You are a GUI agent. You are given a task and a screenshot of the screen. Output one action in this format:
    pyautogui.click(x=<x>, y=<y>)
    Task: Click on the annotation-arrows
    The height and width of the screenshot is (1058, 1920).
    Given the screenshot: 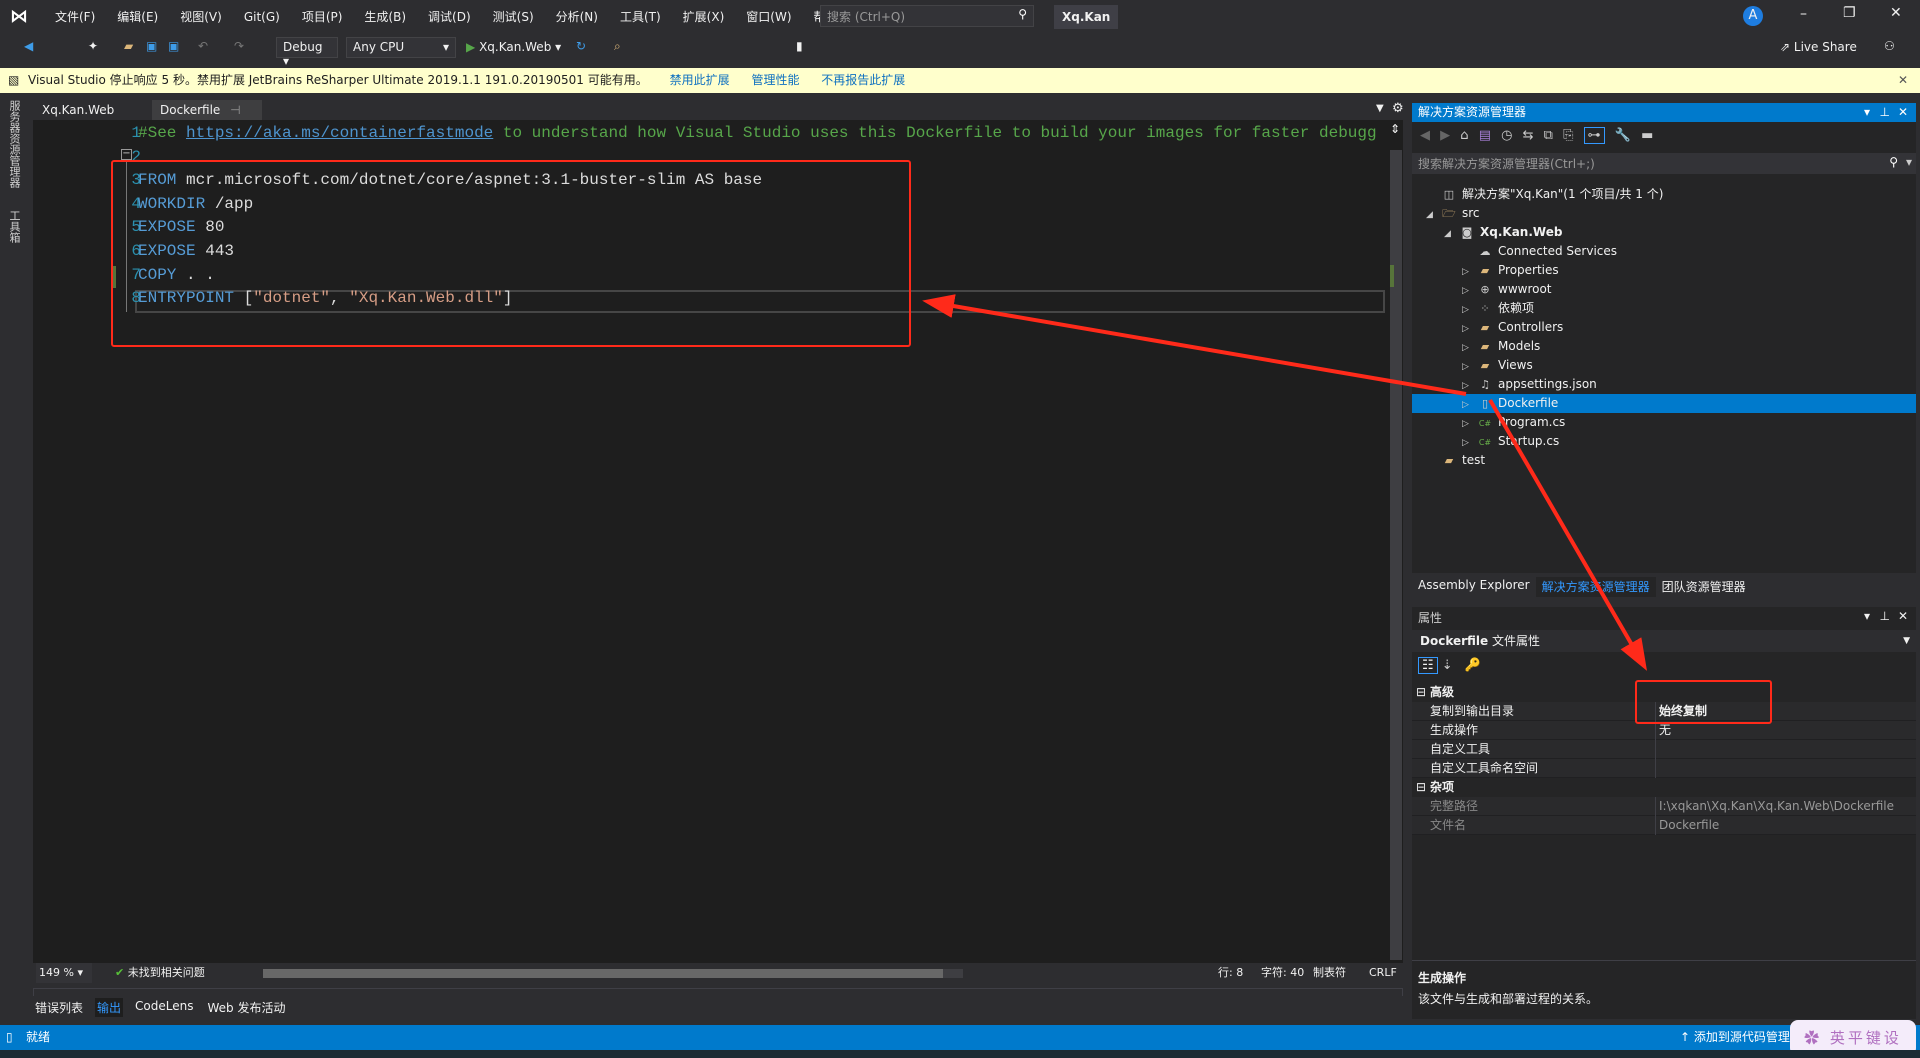 What is the action you would take?
    pyautogui.click(x=1285, y=482)
    